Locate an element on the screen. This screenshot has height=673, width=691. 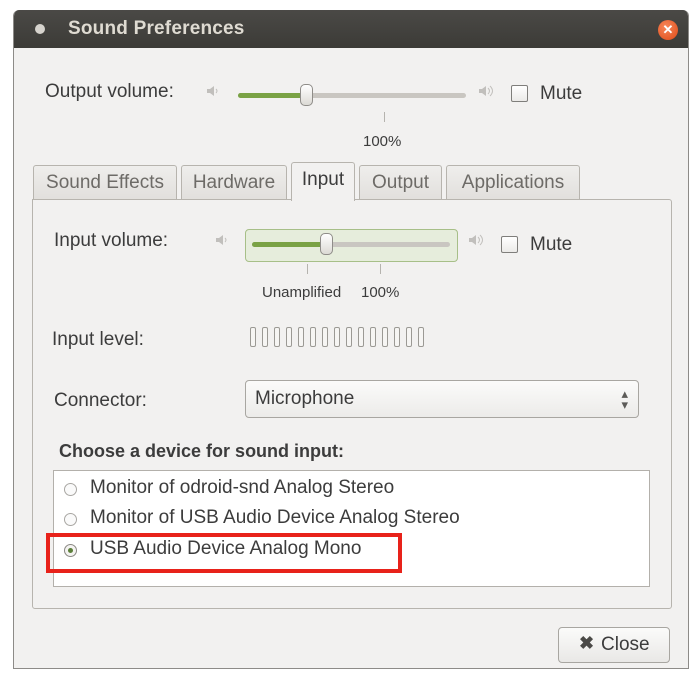
connector-value: Microphone is located at coordinates (305, 398).